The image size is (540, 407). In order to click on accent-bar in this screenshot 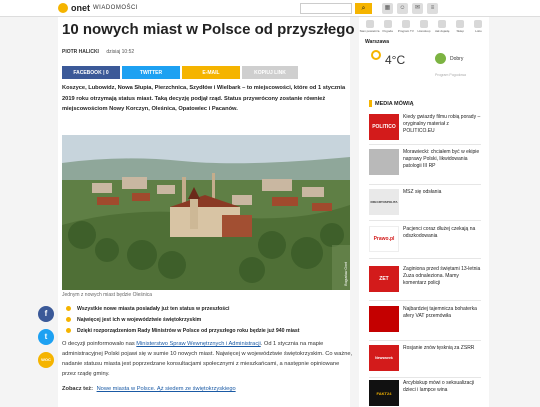, I will do `click(370, 103)`.